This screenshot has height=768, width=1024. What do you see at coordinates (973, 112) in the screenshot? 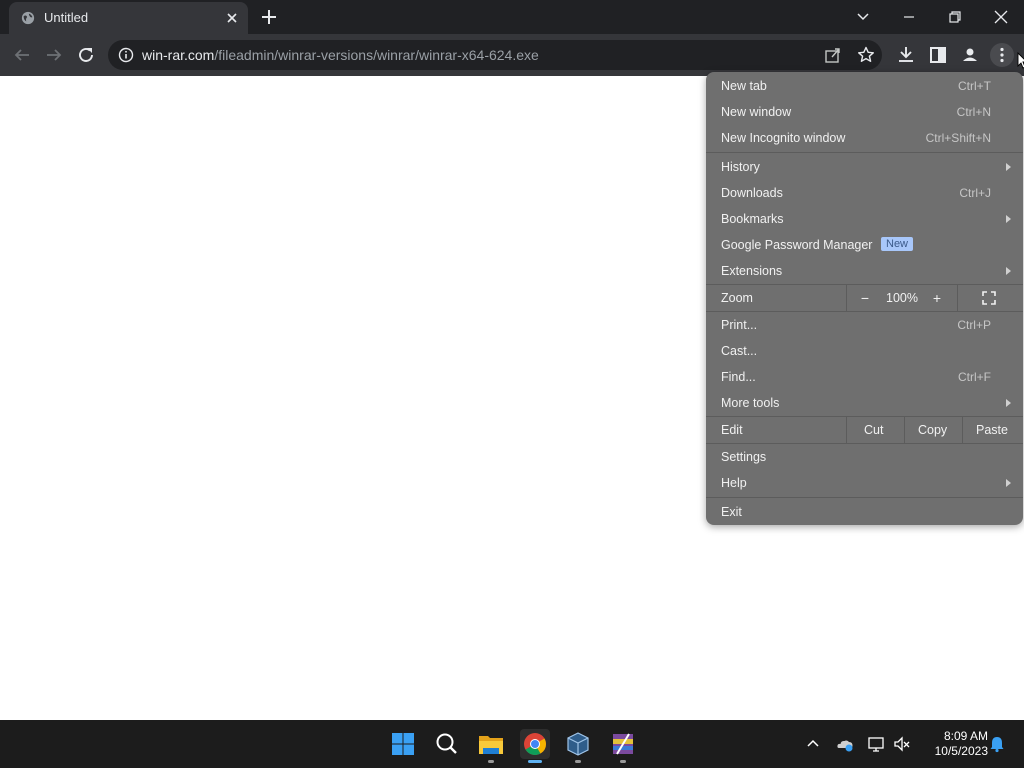
I see `menu-item-shortcut: Ctrl+N` at bounding box center [973, 112].